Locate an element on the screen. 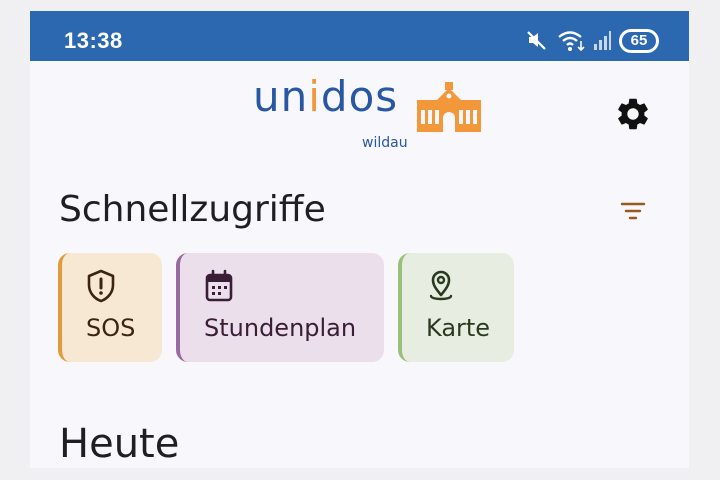 Image resolution: width=720 pixels, height=480 pixels. status-time: 13:38 is located at coordinates (93, 40).